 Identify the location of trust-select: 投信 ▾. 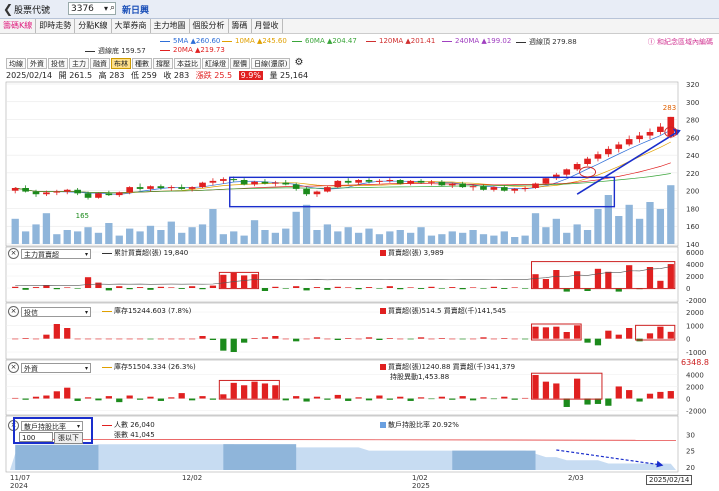
(56, 311).